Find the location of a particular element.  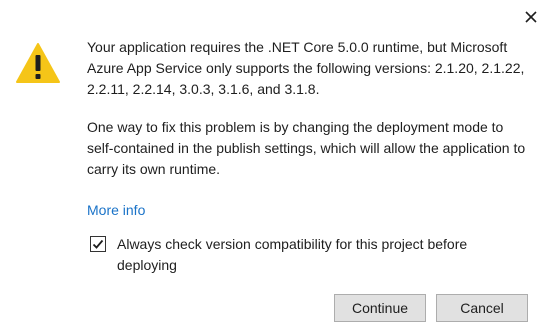

warning-icon is located at coordinates (38, 63).